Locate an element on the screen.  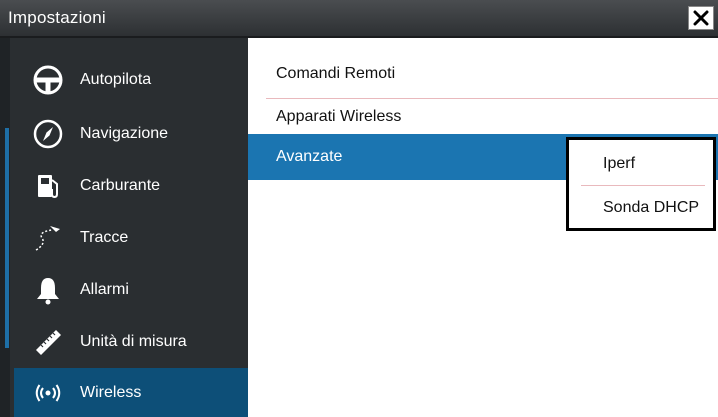
sidebar-item-autopilota: Autopilota is located at coordinates (131, 80).